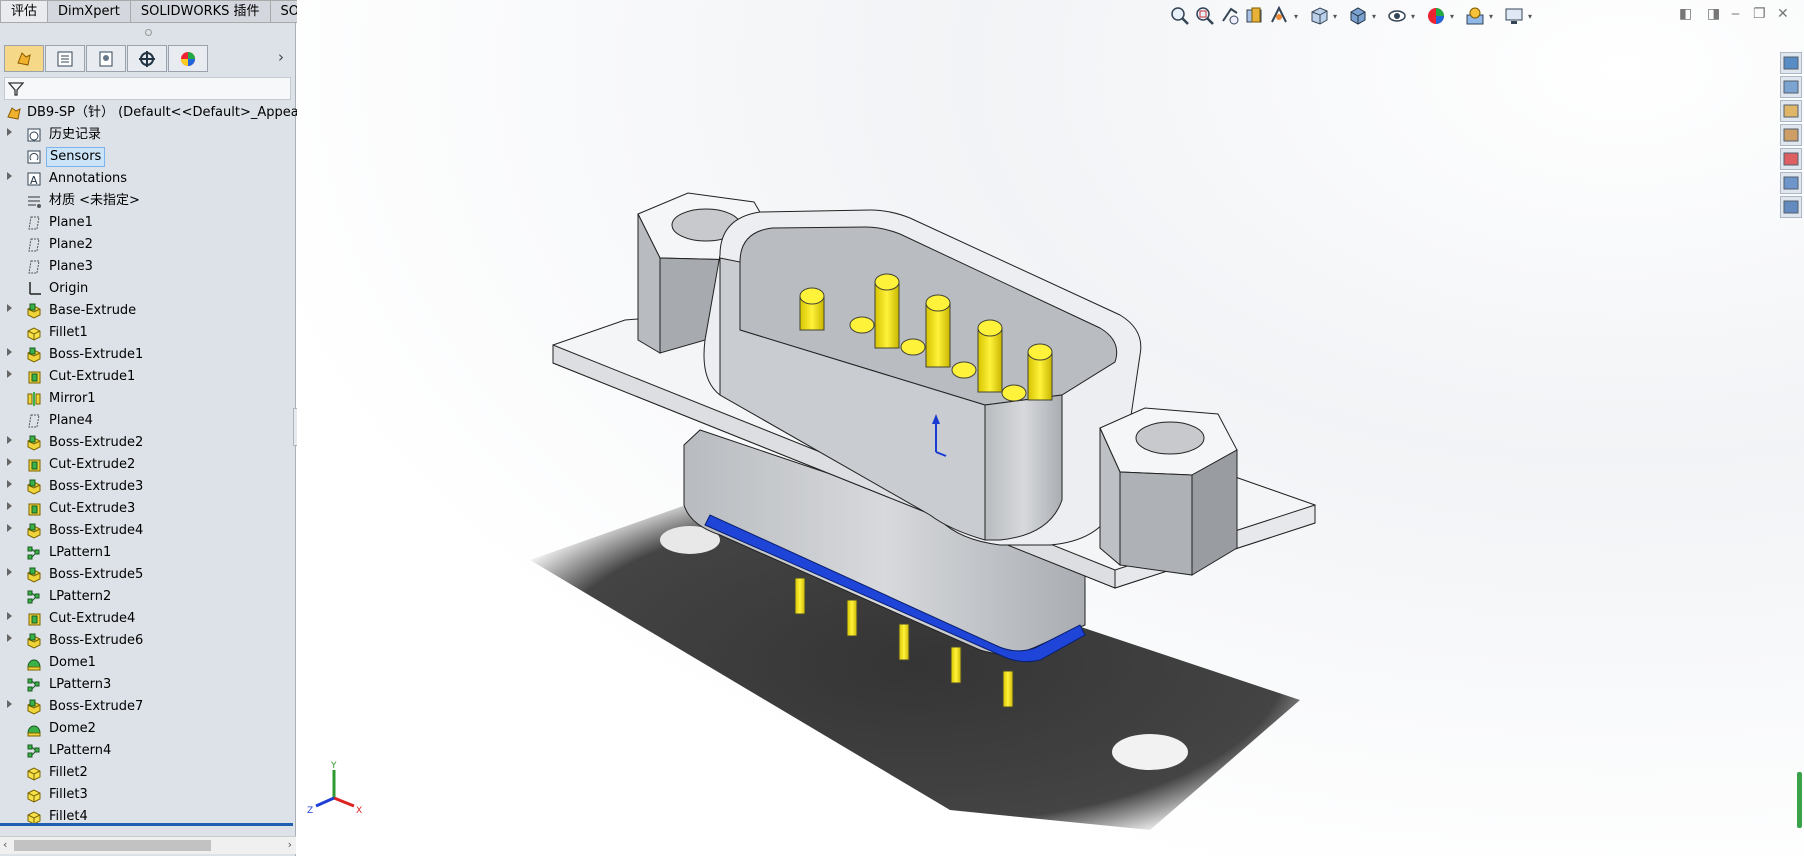  I want to click on tree-item: A Annotations, so click(148, 179).